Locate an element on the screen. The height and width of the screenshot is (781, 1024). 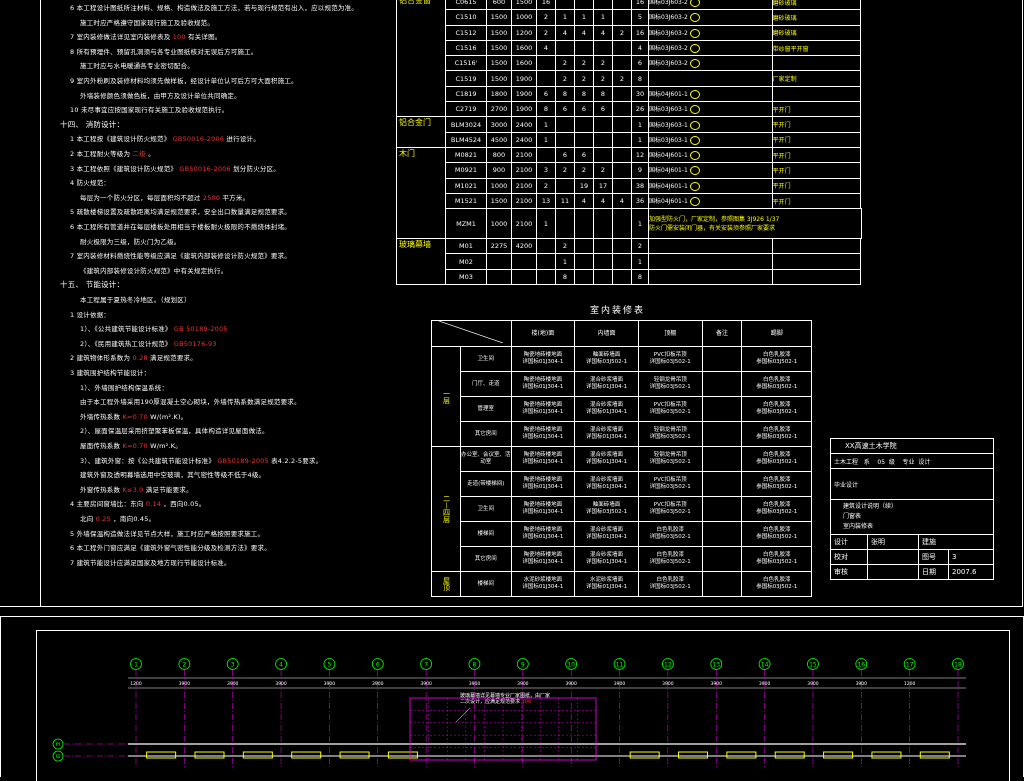
finish-room: 楼梯间 is located at coordinates (486, 534).